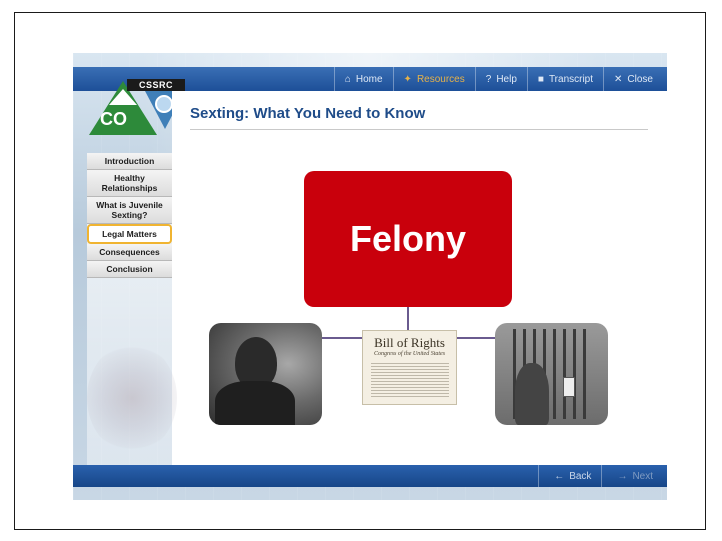  I want to click on cell-window, so click(569, 387).